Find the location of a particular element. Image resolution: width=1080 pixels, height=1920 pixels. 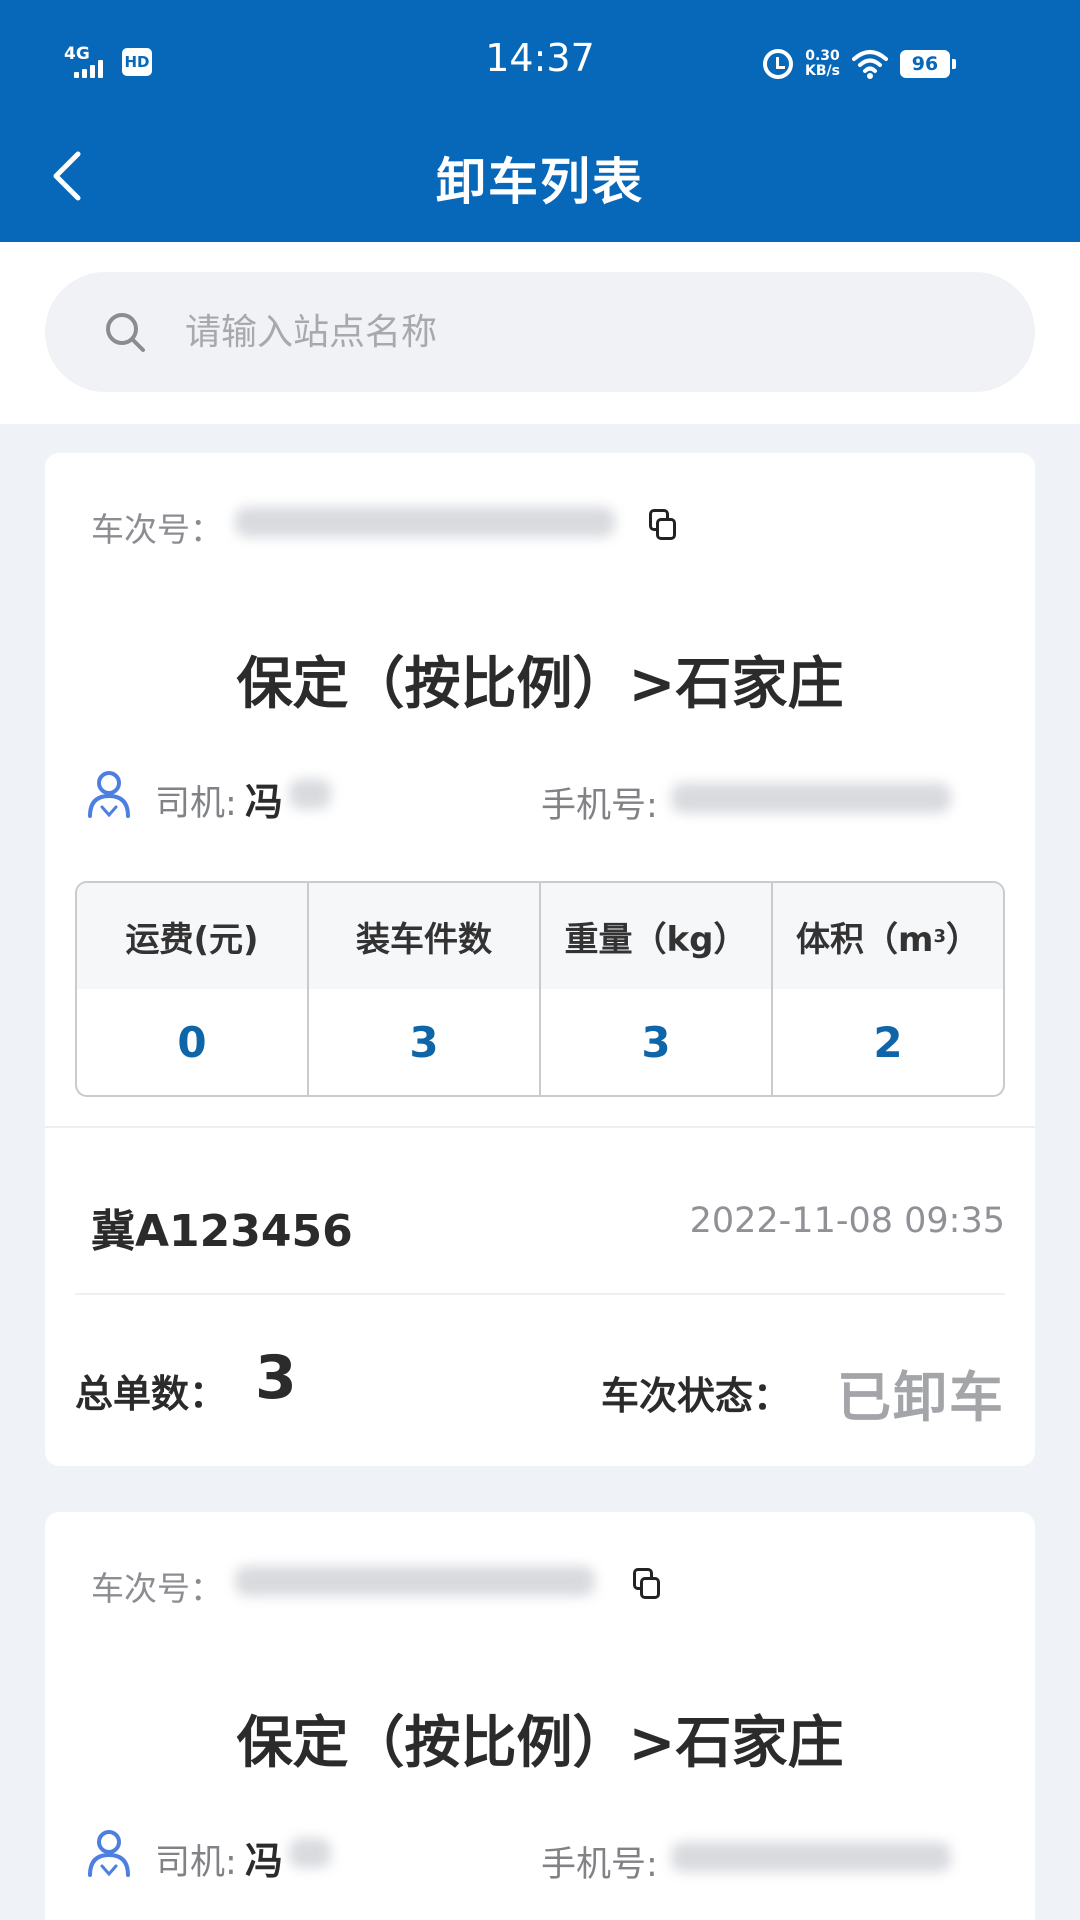

stat-volume: 体积（m 3） 2 is located at coordinates (888, 989).